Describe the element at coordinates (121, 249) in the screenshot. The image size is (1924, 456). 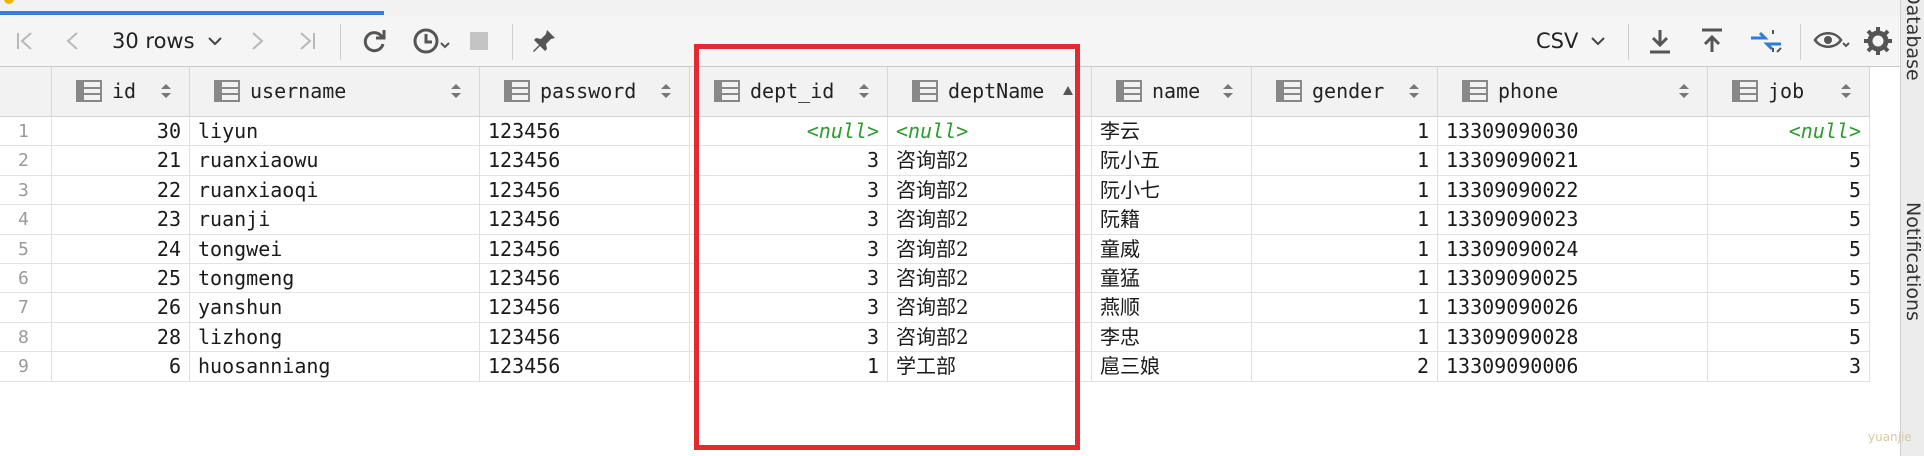
I see `cell-id: 24` at that location.